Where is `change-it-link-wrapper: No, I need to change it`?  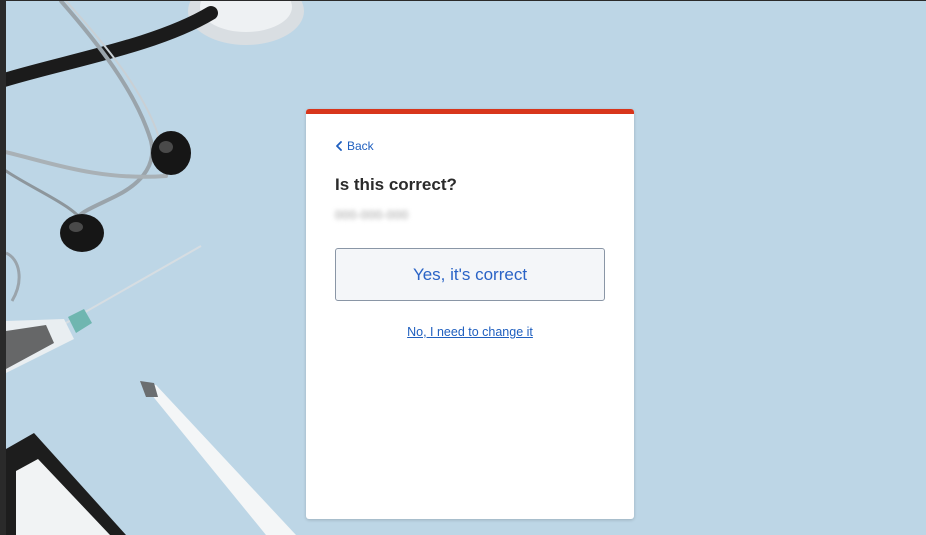 change-it-link-wrapper: No, I need to change it is located at coordinates (470, 332).